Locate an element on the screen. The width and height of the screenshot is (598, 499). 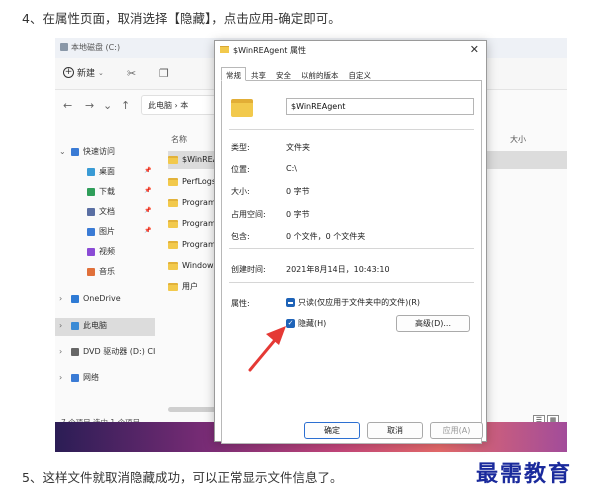
sidebar-item: 下载 is located at coordinates (95, 191).